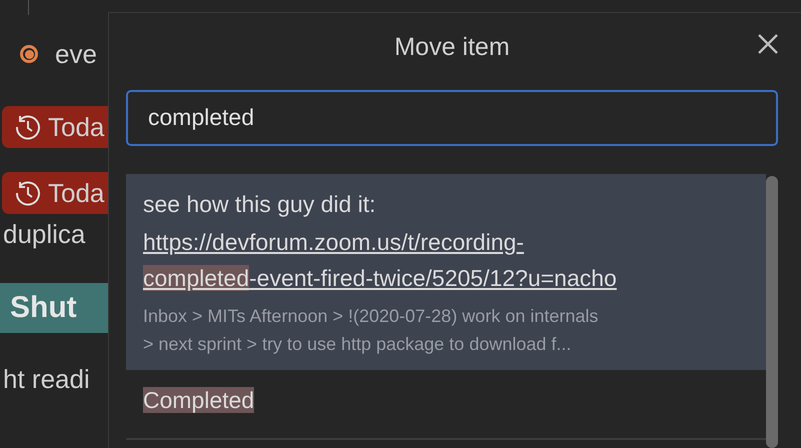 This screenshot has width=801, height=448. What do you see at coordinates (388, 260) in the screenshot?
I see `result-link: https://devforum.zoom.us/t/recording- completed-event-fired-twice/5205/12?u=nacho` at bounding box center [388, 260].